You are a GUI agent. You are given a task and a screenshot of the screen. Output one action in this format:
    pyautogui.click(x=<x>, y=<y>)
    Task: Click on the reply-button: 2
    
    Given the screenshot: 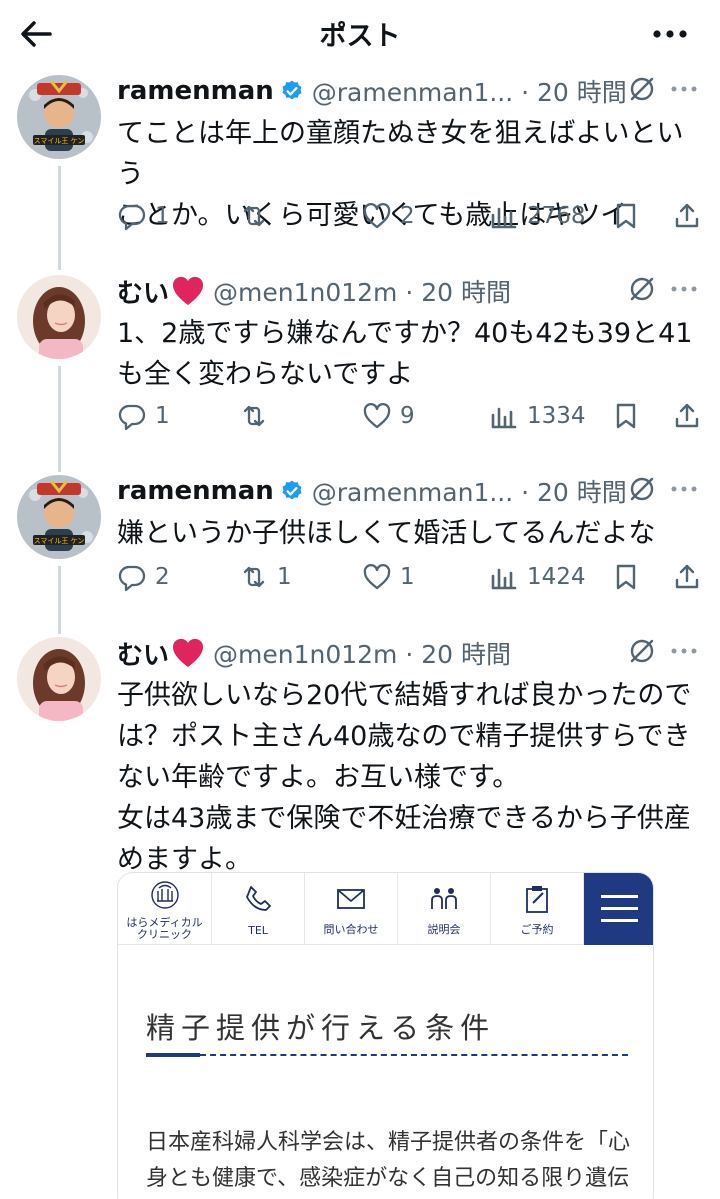 What is the action you would take?
    pyautogui.click(x=143, y=577)
    